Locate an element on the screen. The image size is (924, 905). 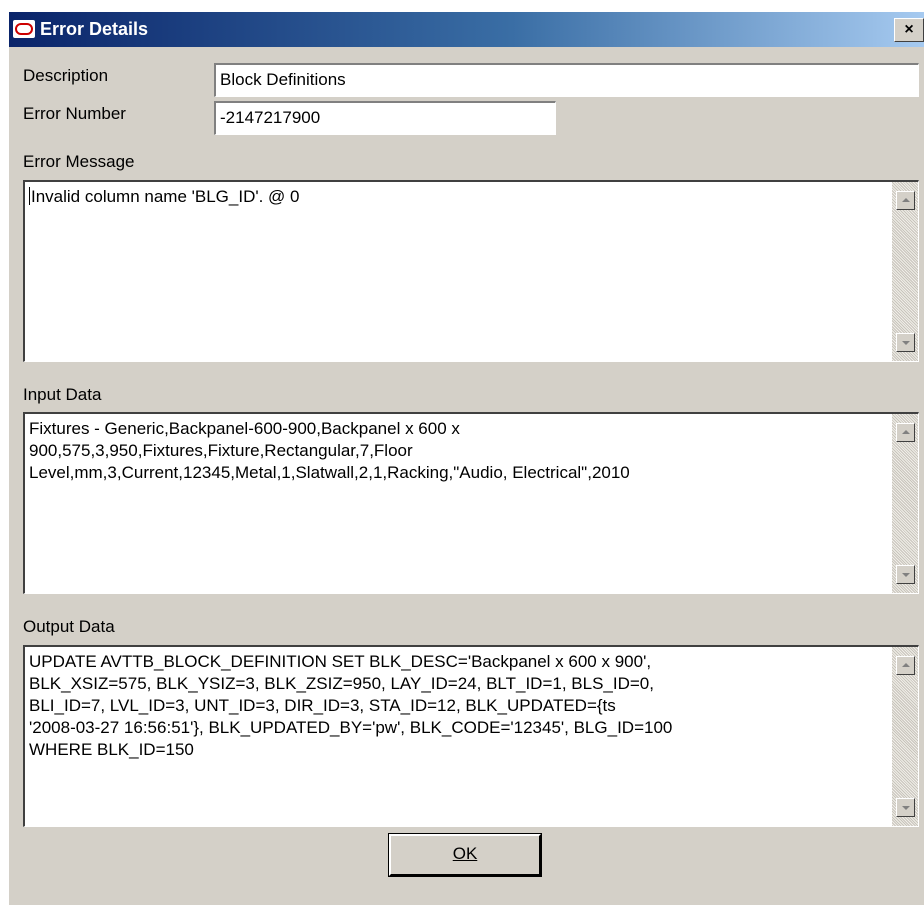
close-button: × is located at coordinates (909, 30).